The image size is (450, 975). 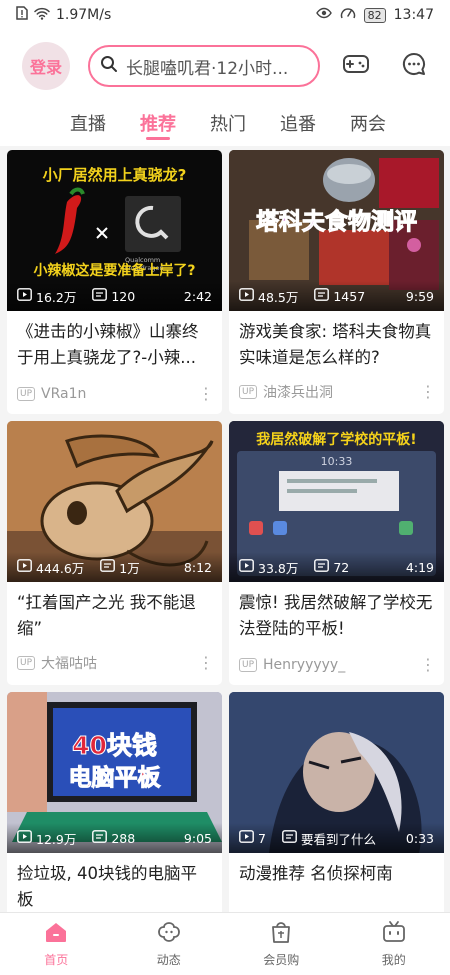 What do you see at coordinates (374, 15) in the screenshot?
I see `battery-indicator: 82` at bounding box center [374, 15].